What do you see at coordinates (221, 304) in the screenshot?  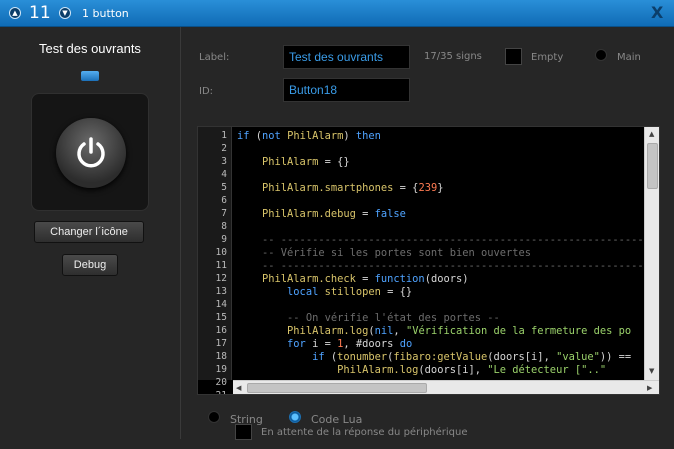 I see `line-number: 14` at bounding box center [221, 304].